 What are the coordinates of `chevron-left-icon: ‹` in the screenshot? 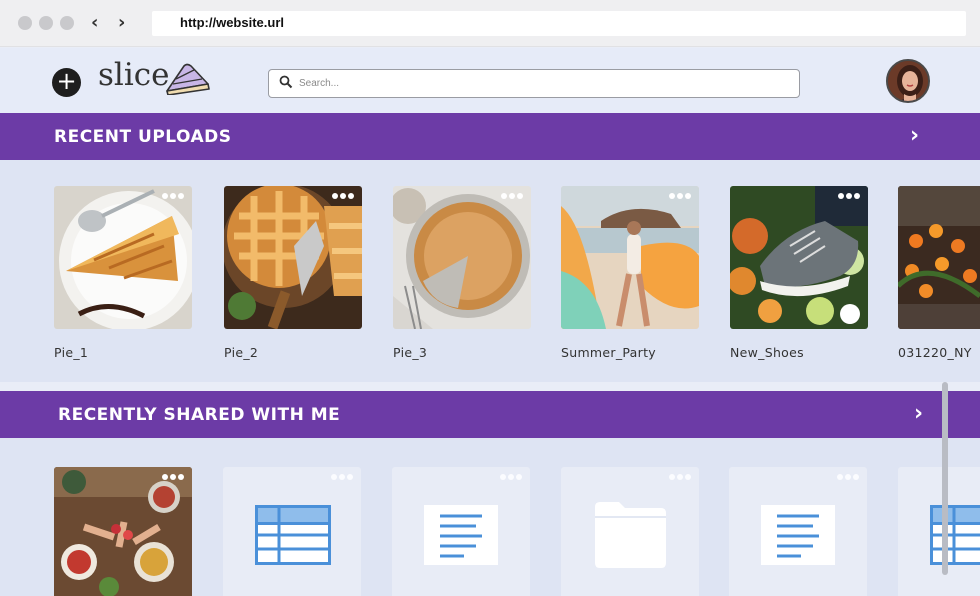 It's located at (94, 23).